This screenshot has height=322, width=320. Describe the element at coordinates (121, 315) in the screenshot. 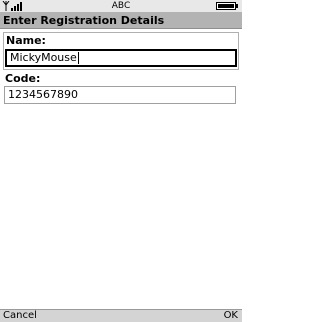

I see `softkey-bar: Cancel OK` at that location.